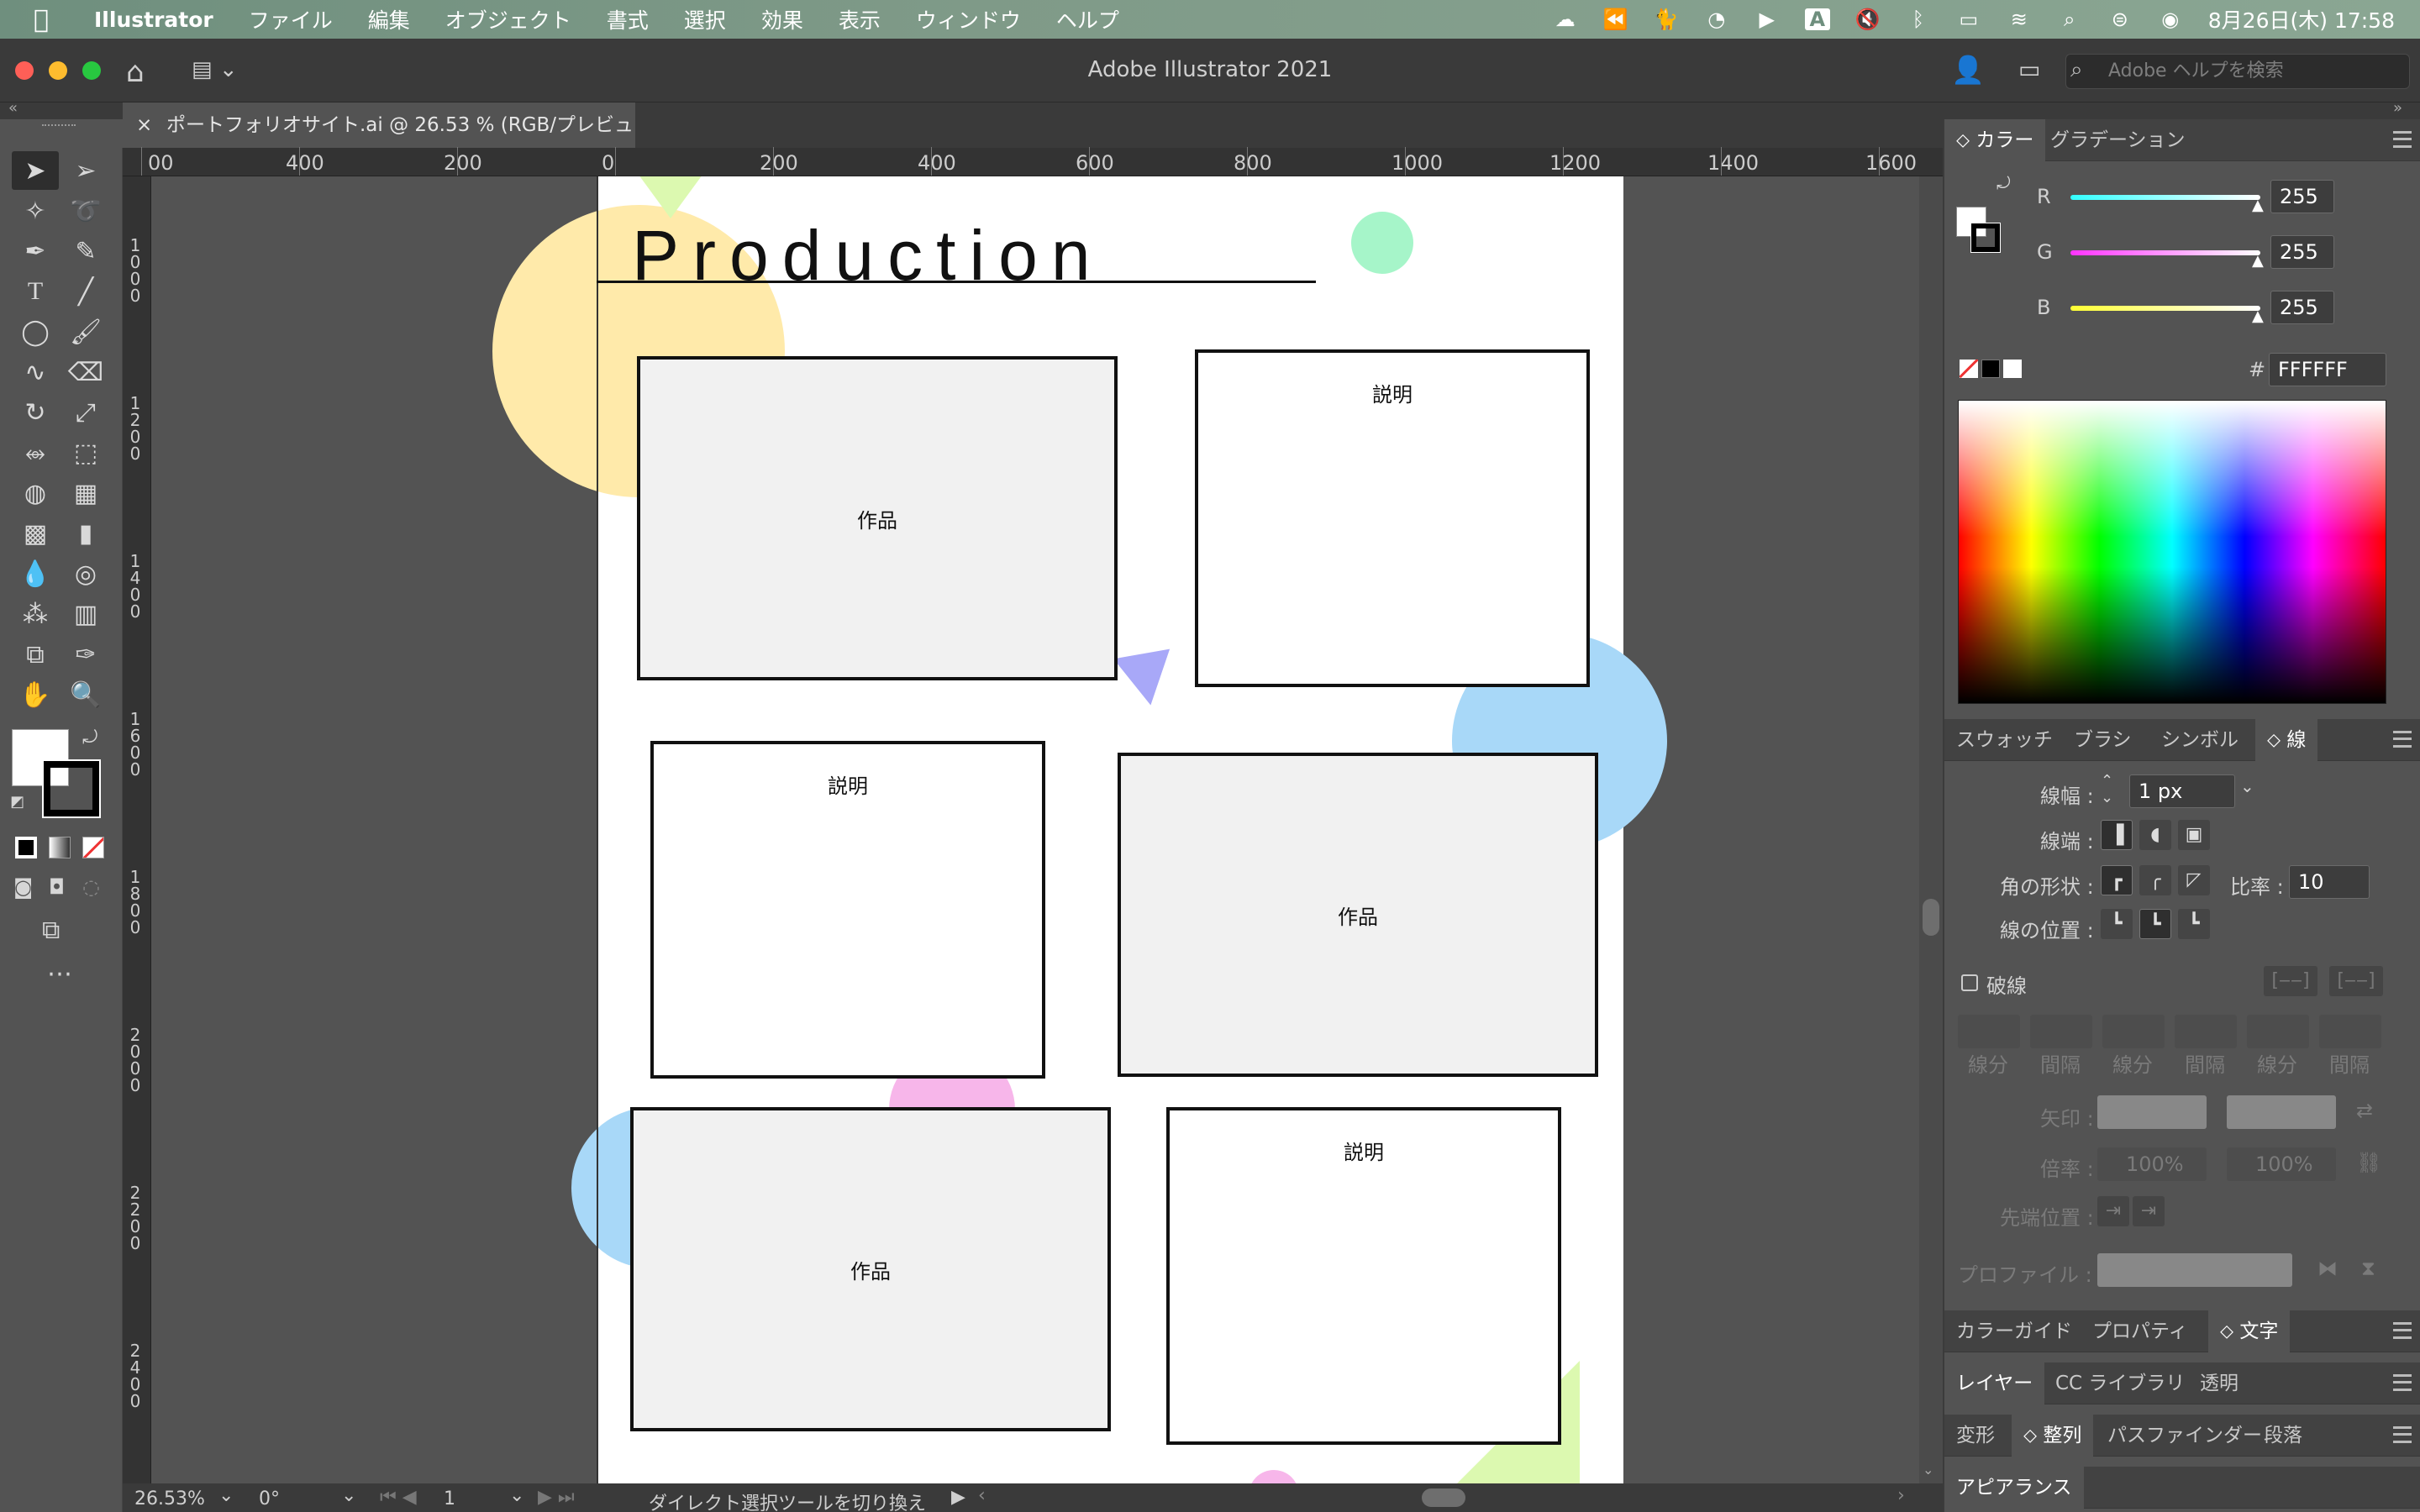 The image size is (2420, 1512). Describe the element at coordinates (1565, 19) in the screenshot. I see `creative-cloud-icon: ☁` at that location.